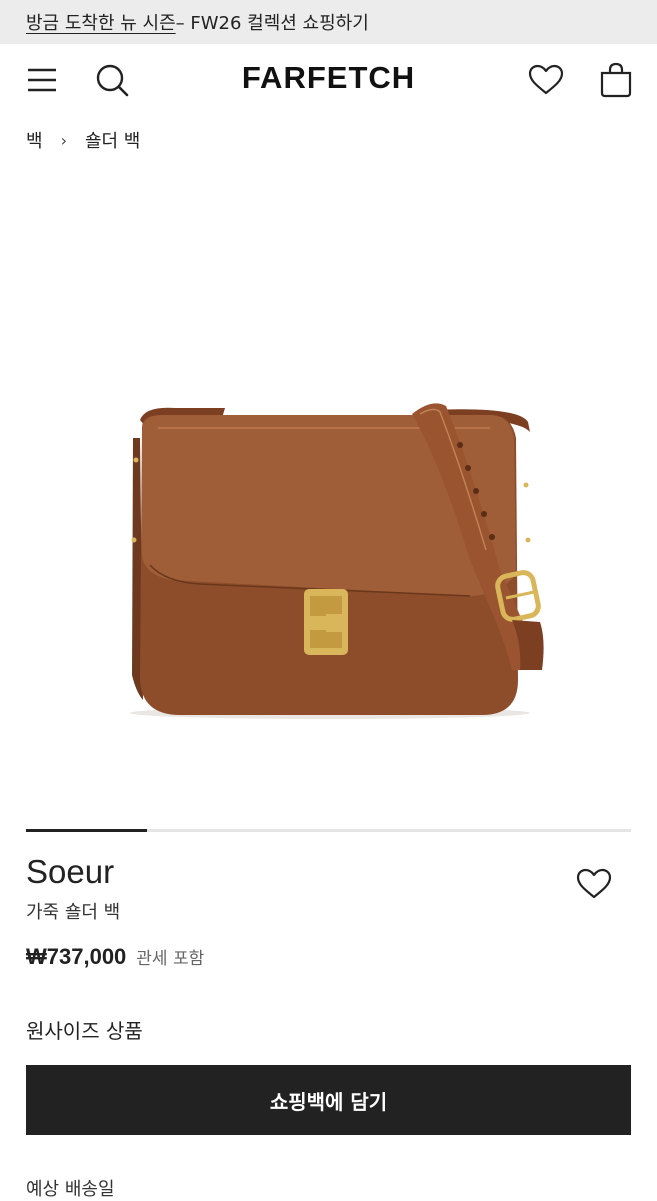 Image resolution: width=657 pixels, height=1201 pixels. What do you see at coordinates (328, 80) in the screenshot?
I see `site-header: FARFETCH` at bounding box center [328, 80].